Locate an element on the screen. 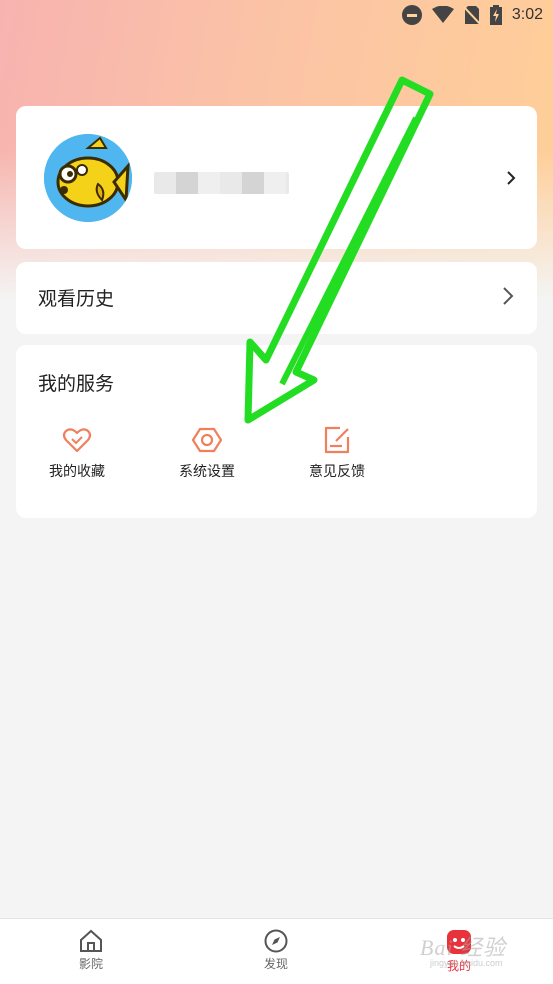  service-system-settings: 系统设置 is located at coordinates (207, 453).